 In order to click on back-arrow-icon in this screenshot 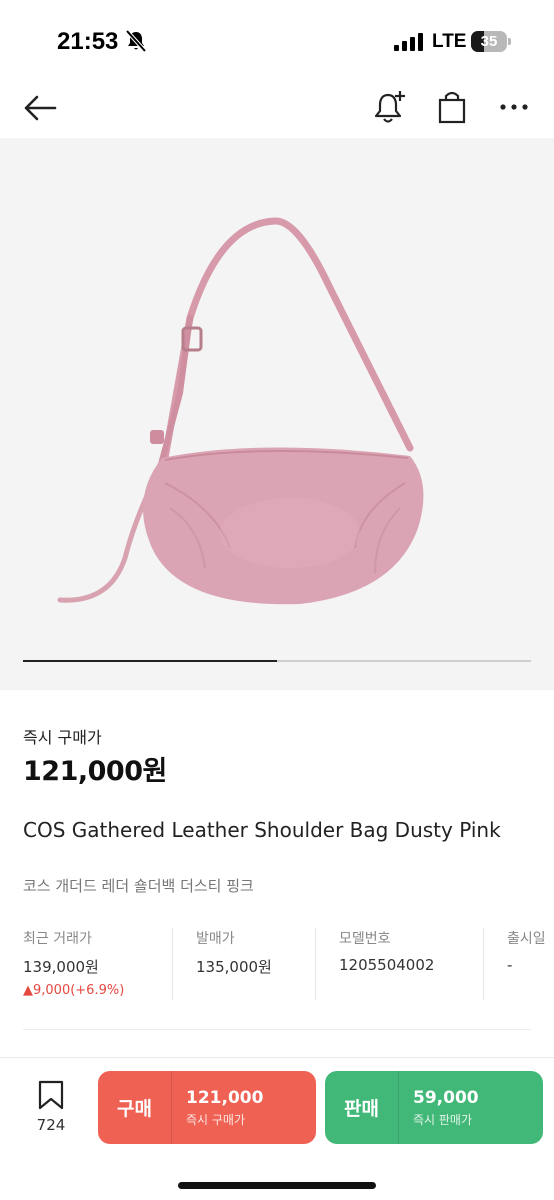, I will do `click(40, 108)`.